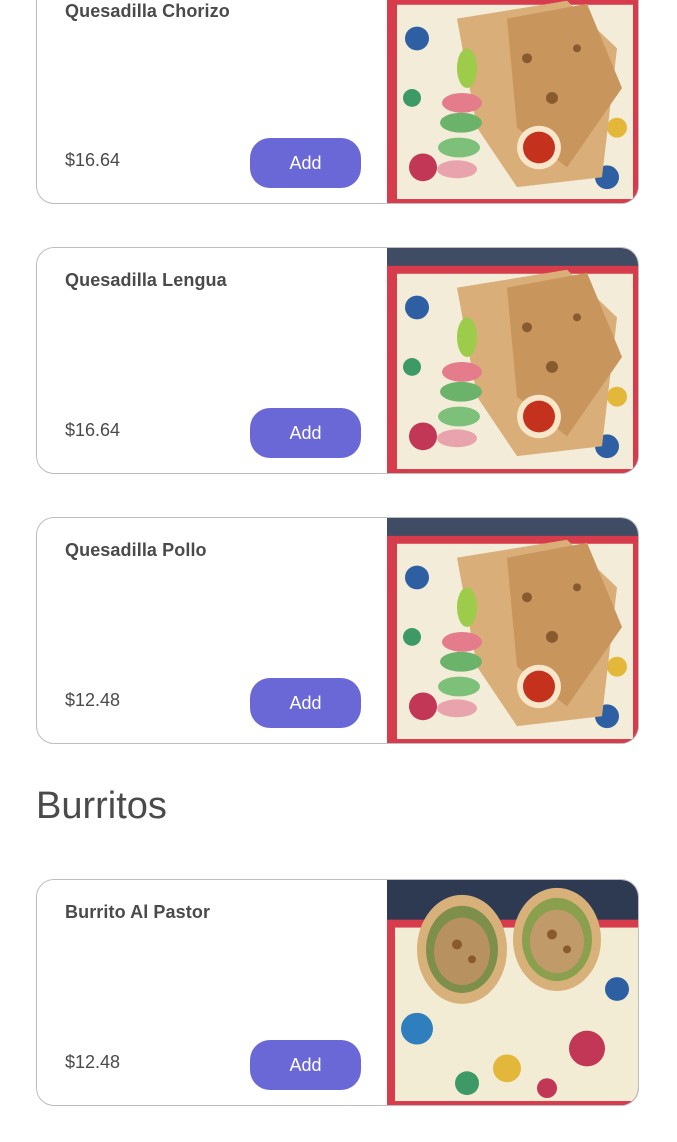  I want to click on menu-item-name: Quesadilla Lengua, so click(146, 280).